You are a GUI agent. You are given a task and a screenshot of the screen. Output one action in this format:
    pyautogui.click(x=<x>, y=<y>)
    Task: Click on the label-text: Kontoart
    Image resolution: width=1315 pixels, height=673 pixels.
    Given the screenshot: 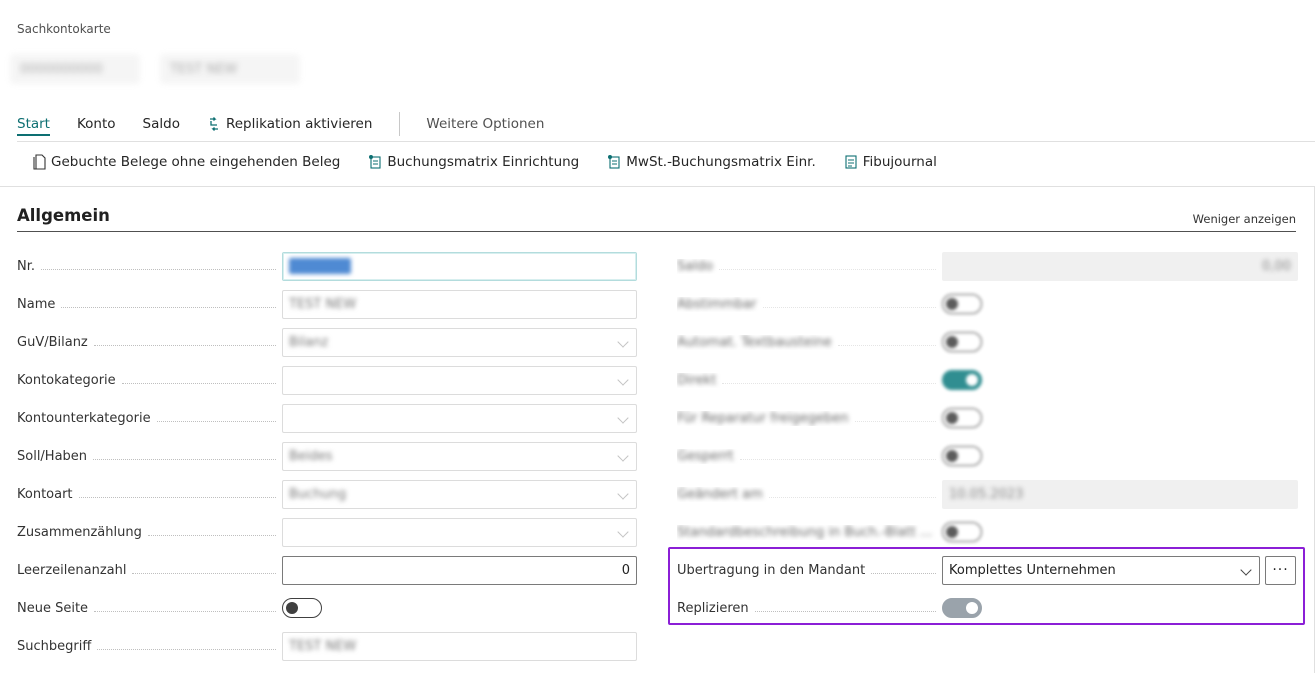 What is the action you would take?
    pyautogui.click(x=45, y=494)
    